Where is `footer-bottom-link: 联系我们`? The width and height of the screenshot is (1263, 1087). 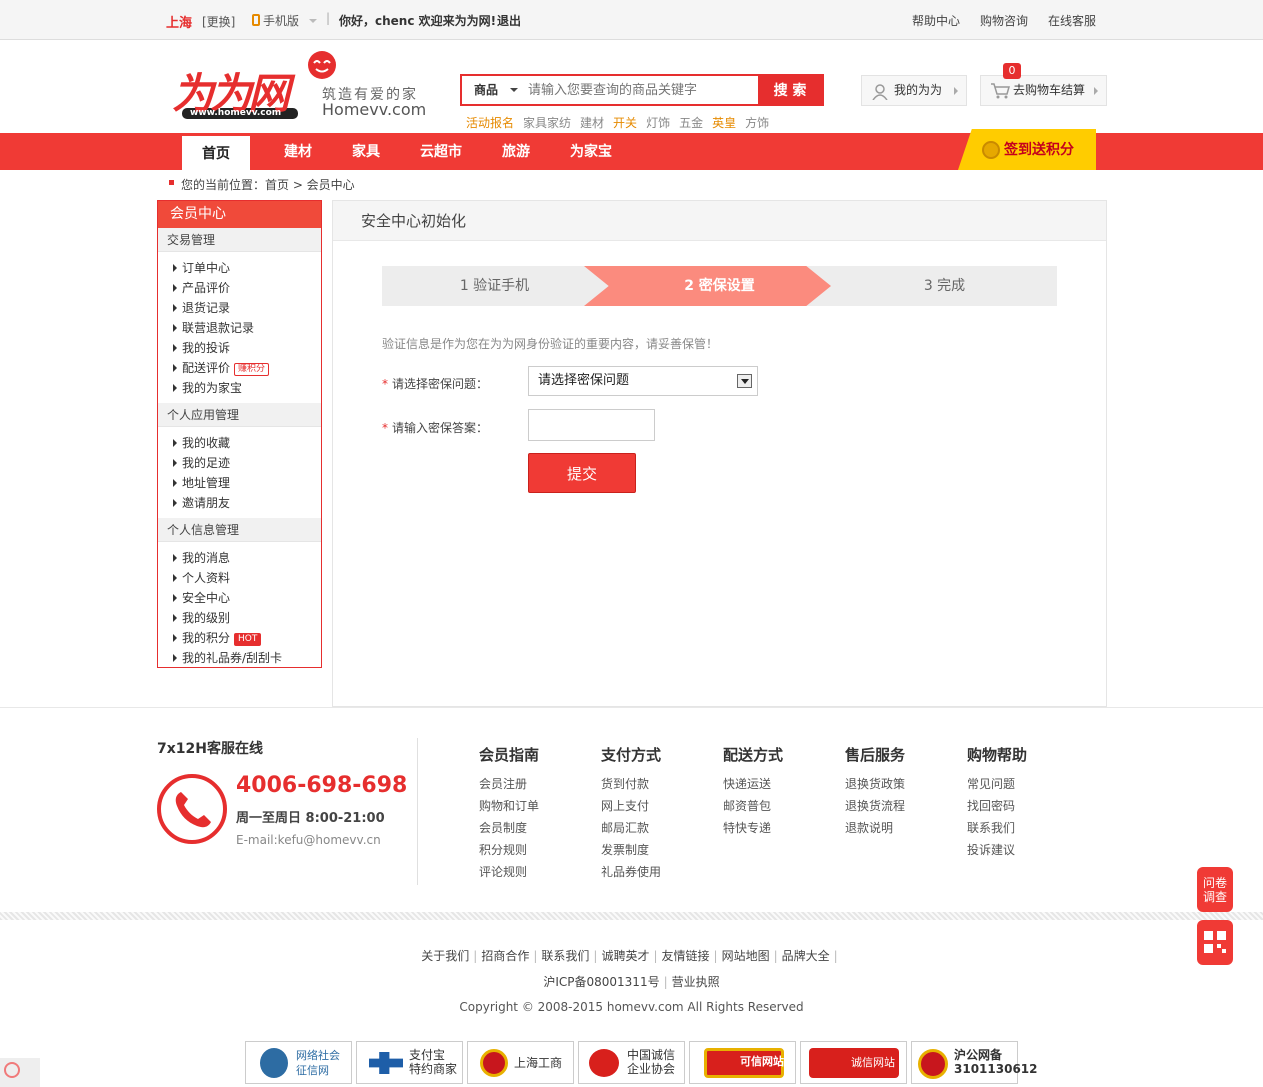 footer-bottom-link: 联系我们 is located at coordinates (565, 956).